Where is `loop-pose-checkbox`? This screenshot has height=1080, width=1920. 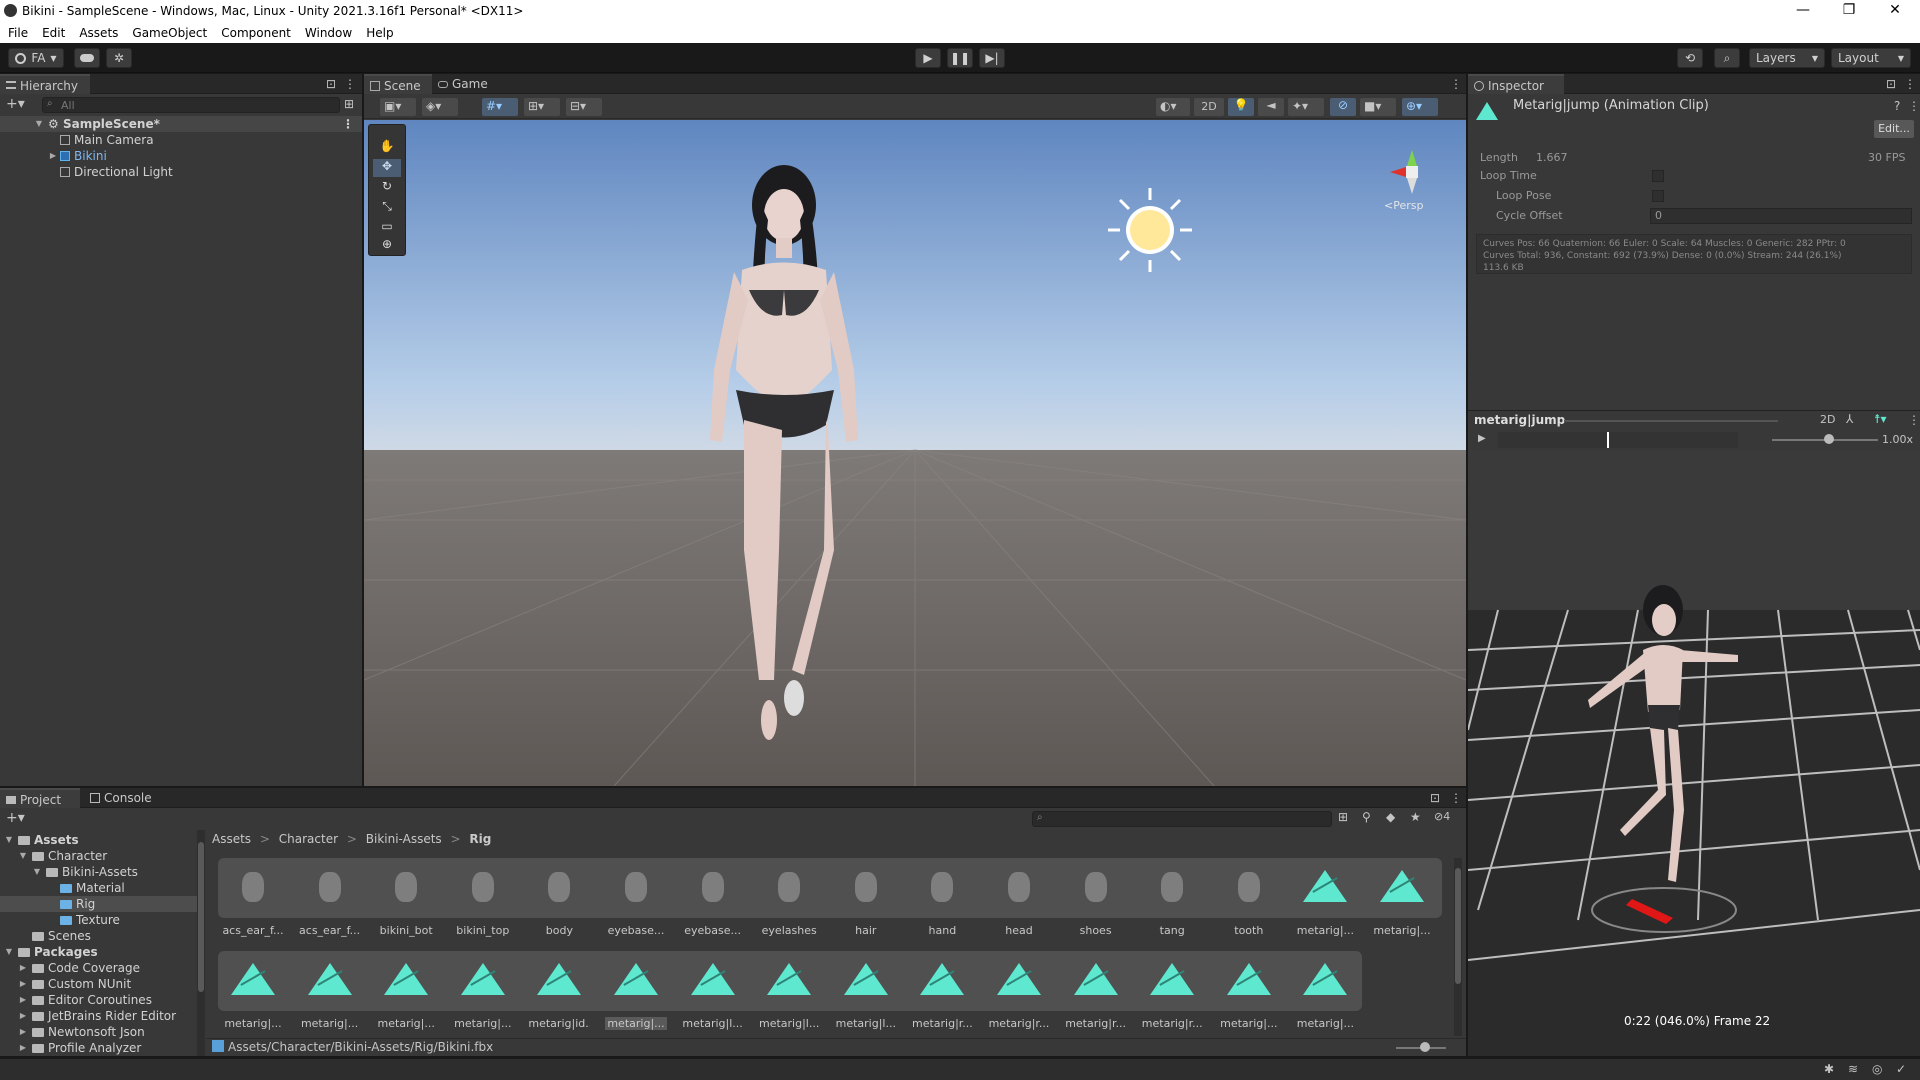 loop-pose-checkbox is located at coordinates (1658, 196).